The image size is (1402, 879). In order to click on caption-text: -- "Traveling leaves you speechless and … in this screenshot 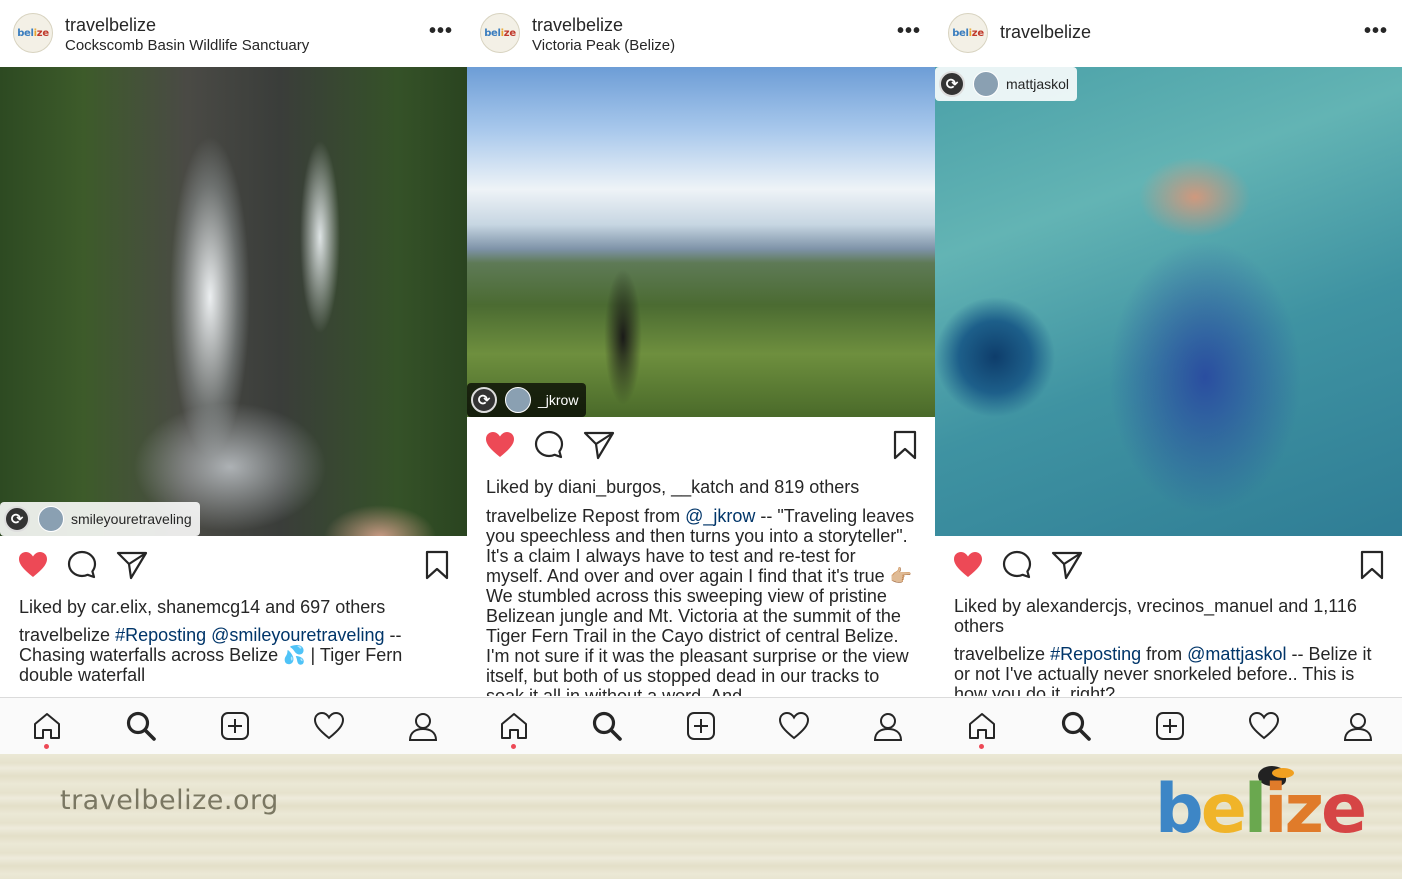, I will do `click(700, 601)`.